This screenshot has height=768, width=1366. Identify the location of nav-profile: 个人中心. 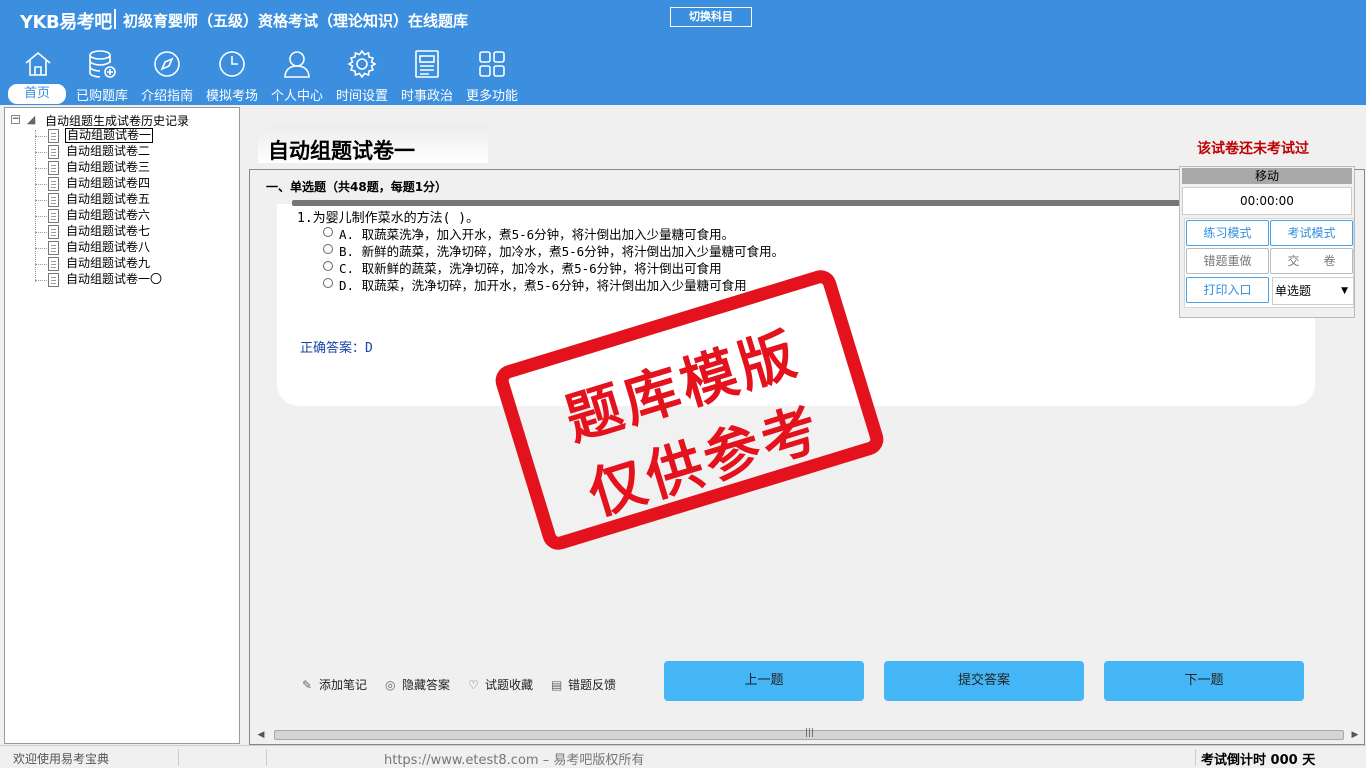
(297, 75).